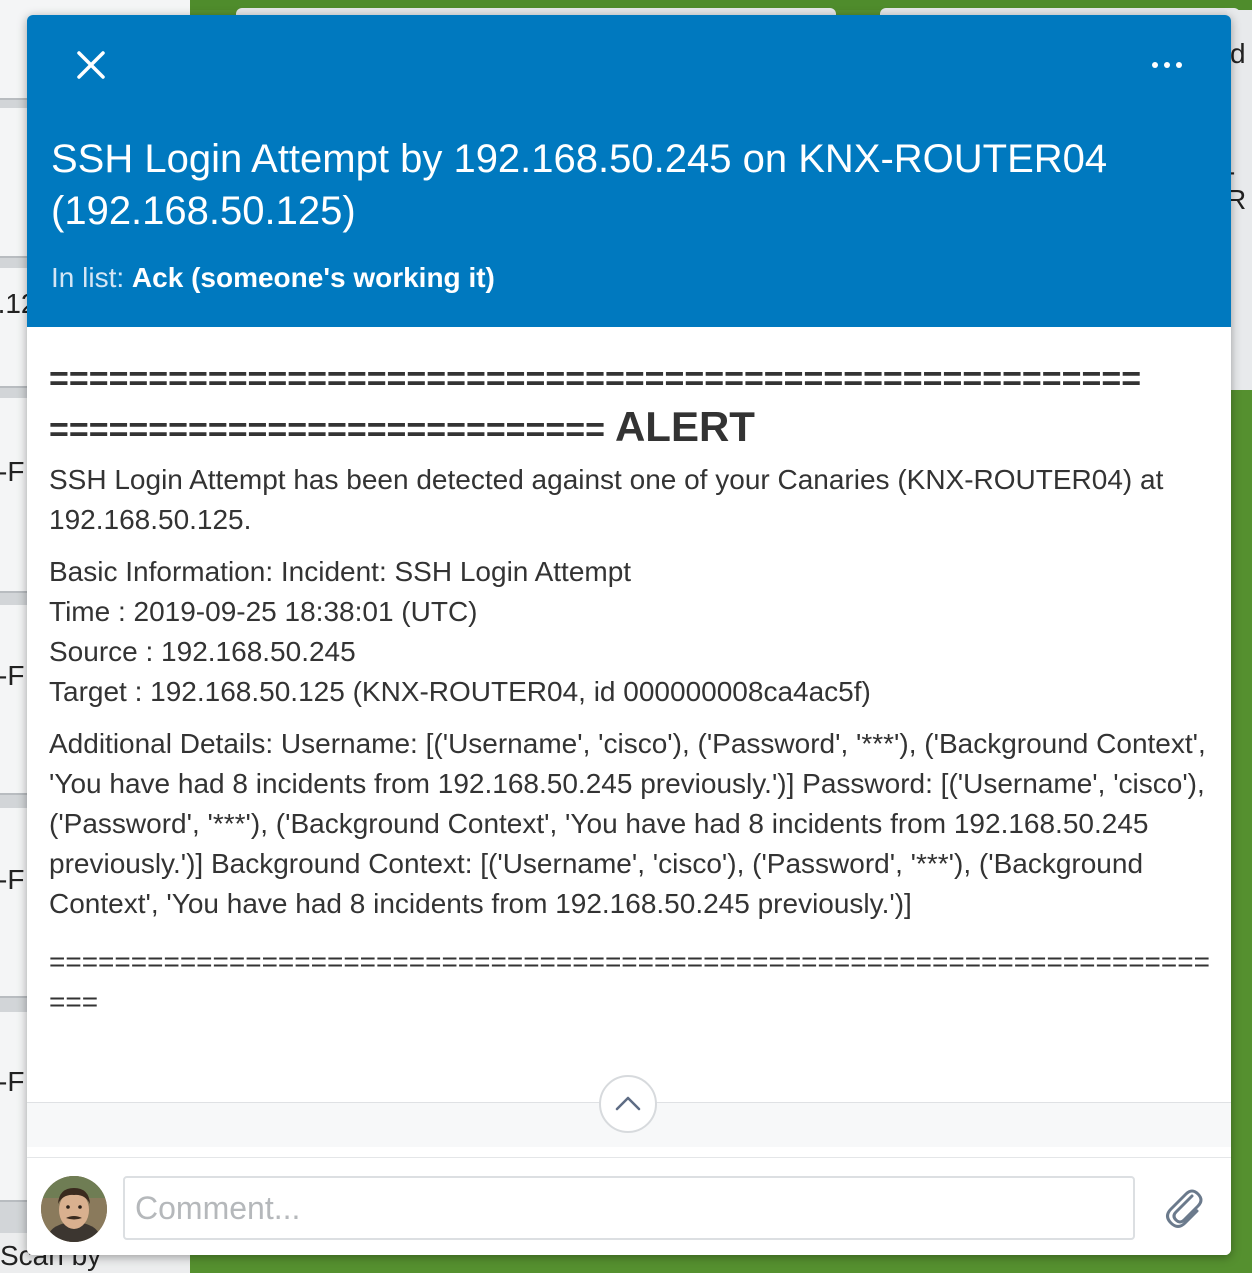 This screenshot has width=1252, height=1273. Describe the element at coordinates (91, 277) in the screenshot. I see `list-prefix: In list:` at that location.